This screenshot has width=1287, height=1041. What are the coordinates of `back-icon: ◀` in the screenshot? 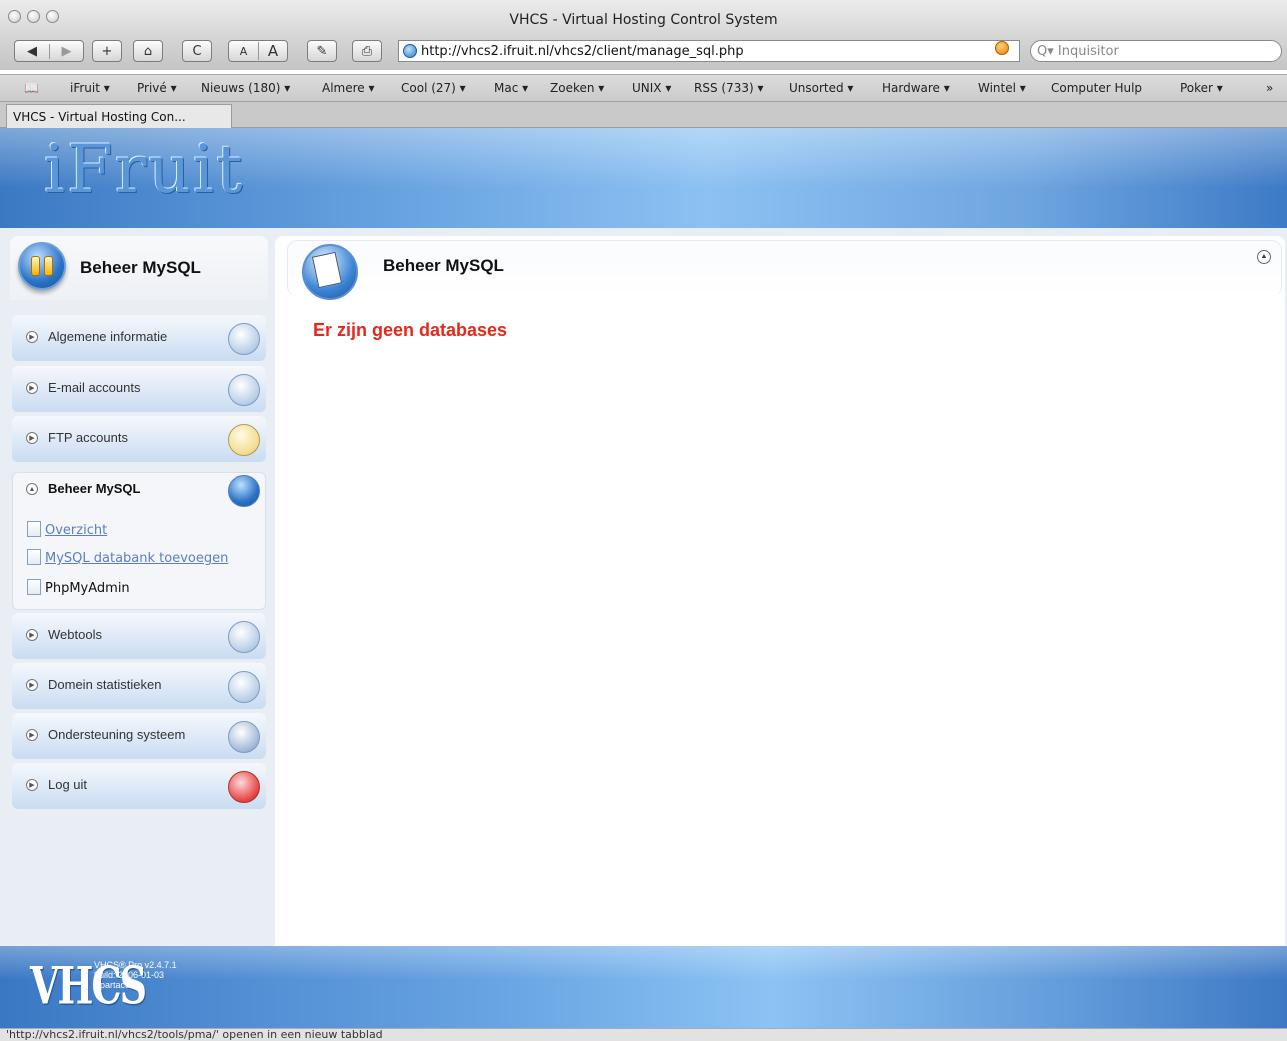 It's located at (32, 51).